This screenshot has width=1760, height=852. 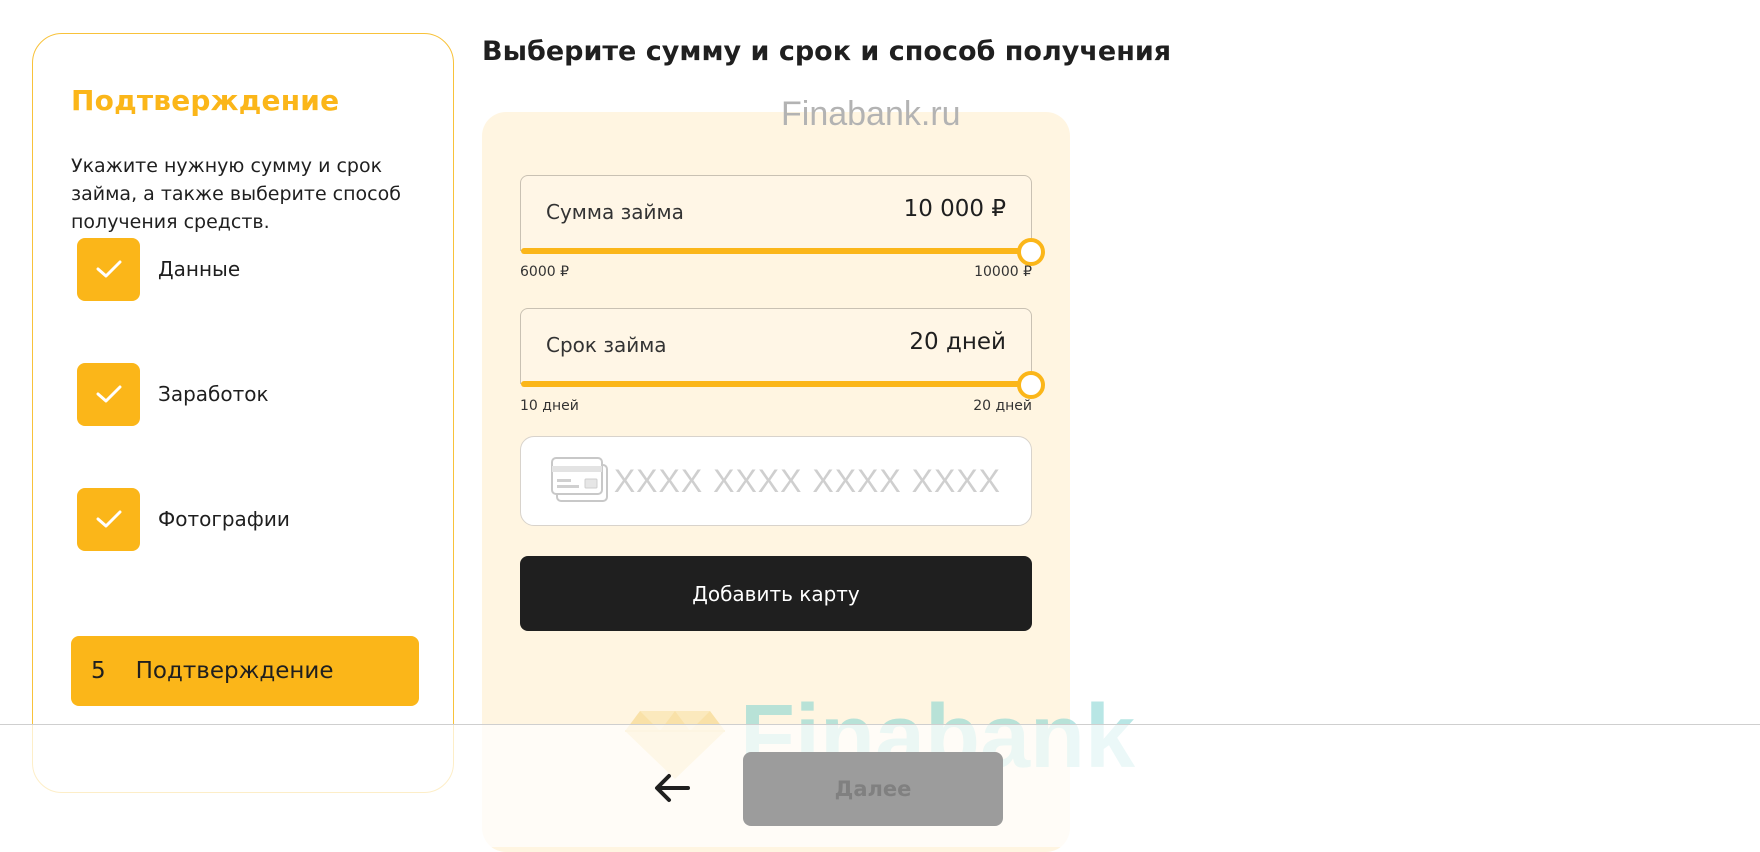 I want to click on loan-amount-max: 10000 ₽, so click(x=1003, y=272).